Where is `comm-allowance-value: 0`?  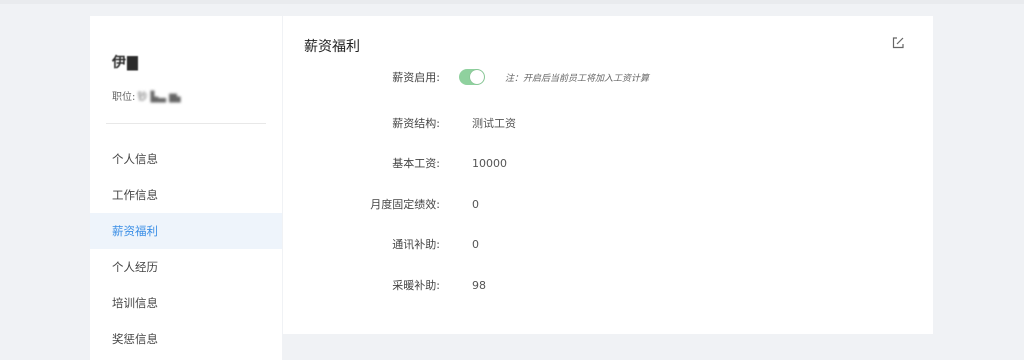 comm-allowance-value: 0 is located at coordinates (475, 244).